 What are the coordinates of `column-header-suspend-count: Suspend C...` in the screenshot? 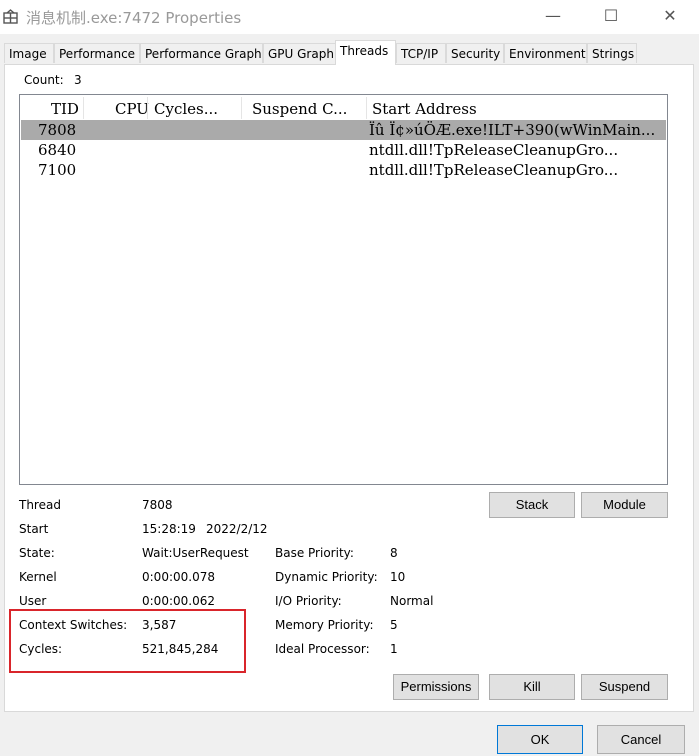 It's located at (307, 109).